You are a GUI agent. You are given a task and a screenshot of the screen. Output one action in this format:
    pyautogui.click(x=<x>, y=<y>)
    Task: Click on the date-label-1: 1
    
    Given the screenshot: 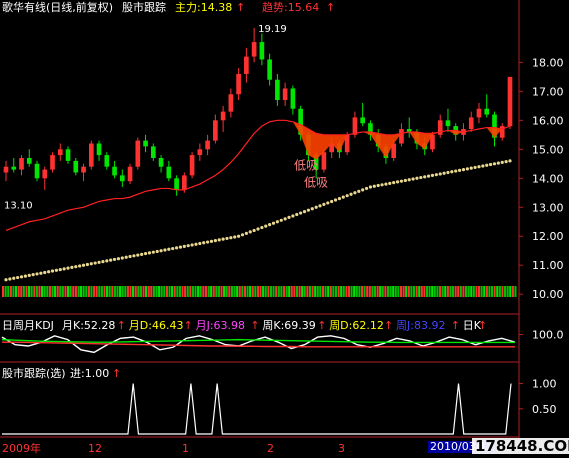 What is the action you would take?
    pyautogui.click(x=185, y=448)
    